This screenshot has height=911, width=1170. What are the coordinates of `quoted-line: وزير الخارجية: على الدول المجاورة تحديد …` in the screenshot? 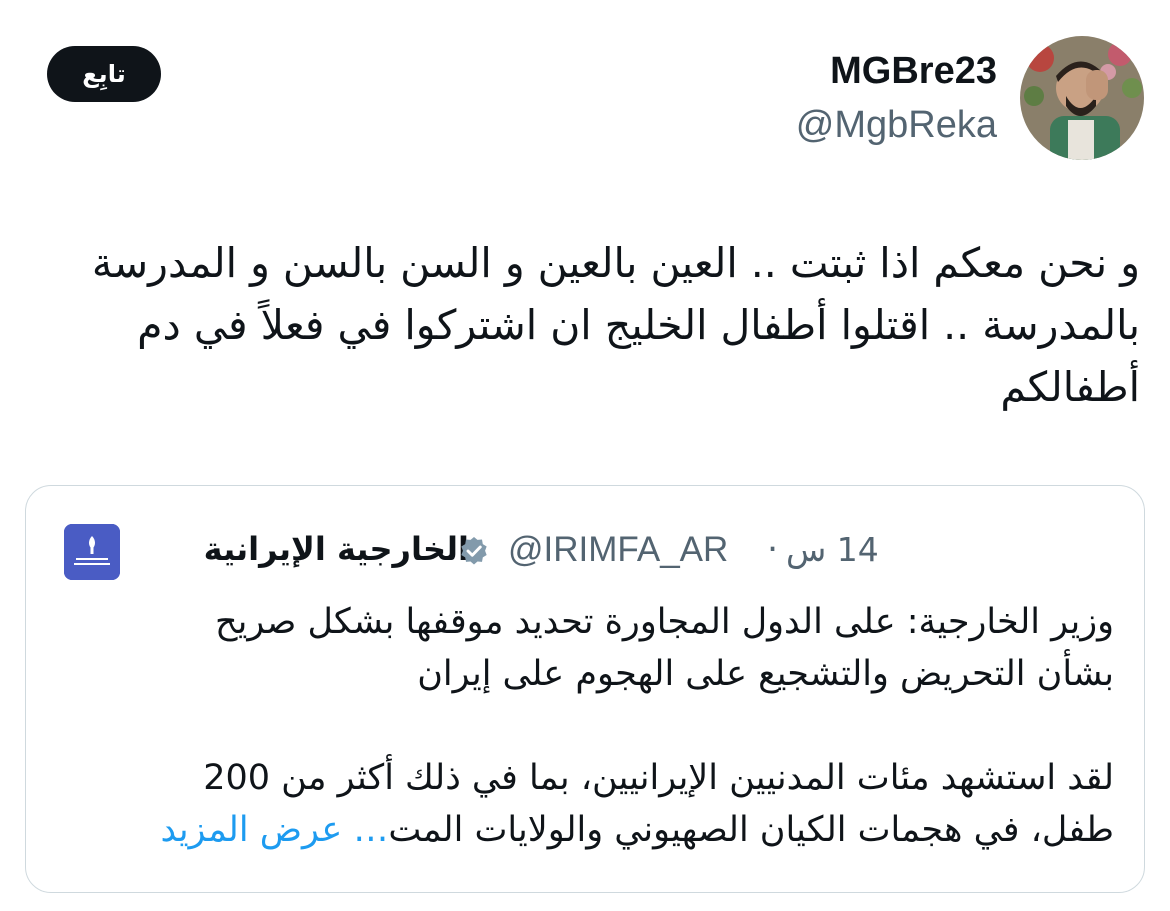 It's located at (664, 622).